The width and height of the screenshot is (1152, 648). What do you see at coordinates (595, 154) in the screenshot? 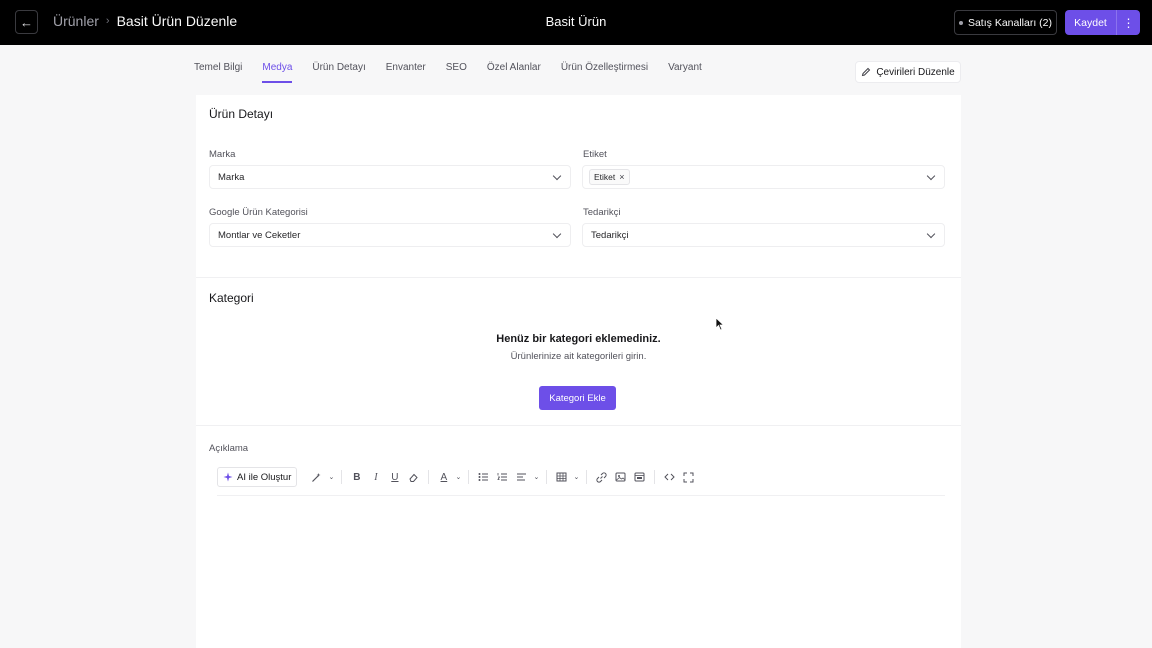
I see `tag-label: Etiket` at bounding box center [595, 154].